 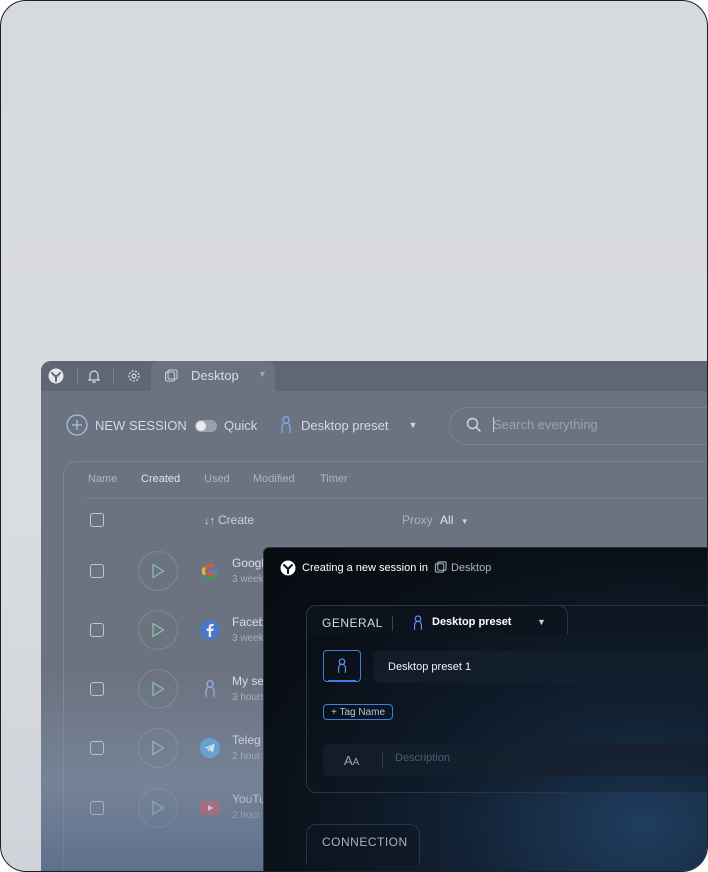 I want to click on telegram-icon, so click(x=210, y=748).